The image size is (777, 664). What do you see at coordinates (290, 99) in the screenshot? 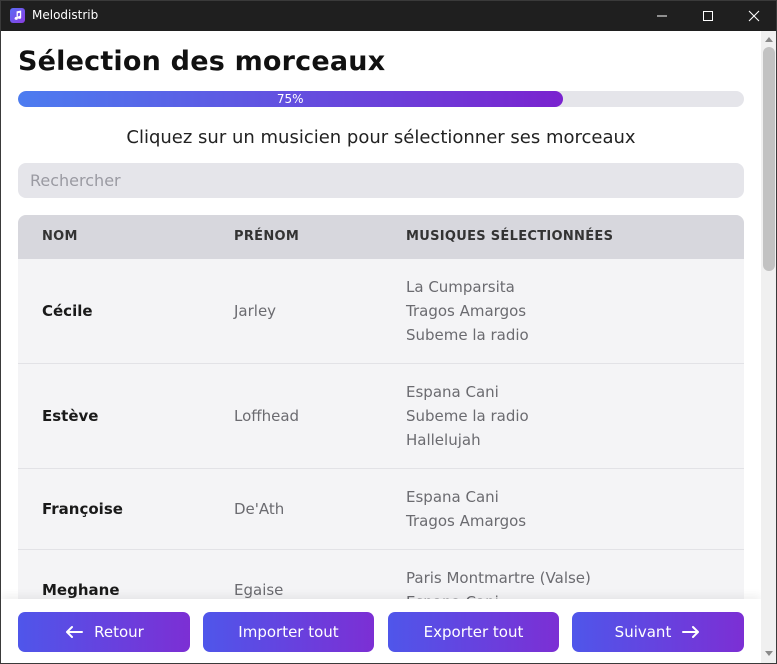
I see `progress-label: 75%` at bounding box center [290, 99].